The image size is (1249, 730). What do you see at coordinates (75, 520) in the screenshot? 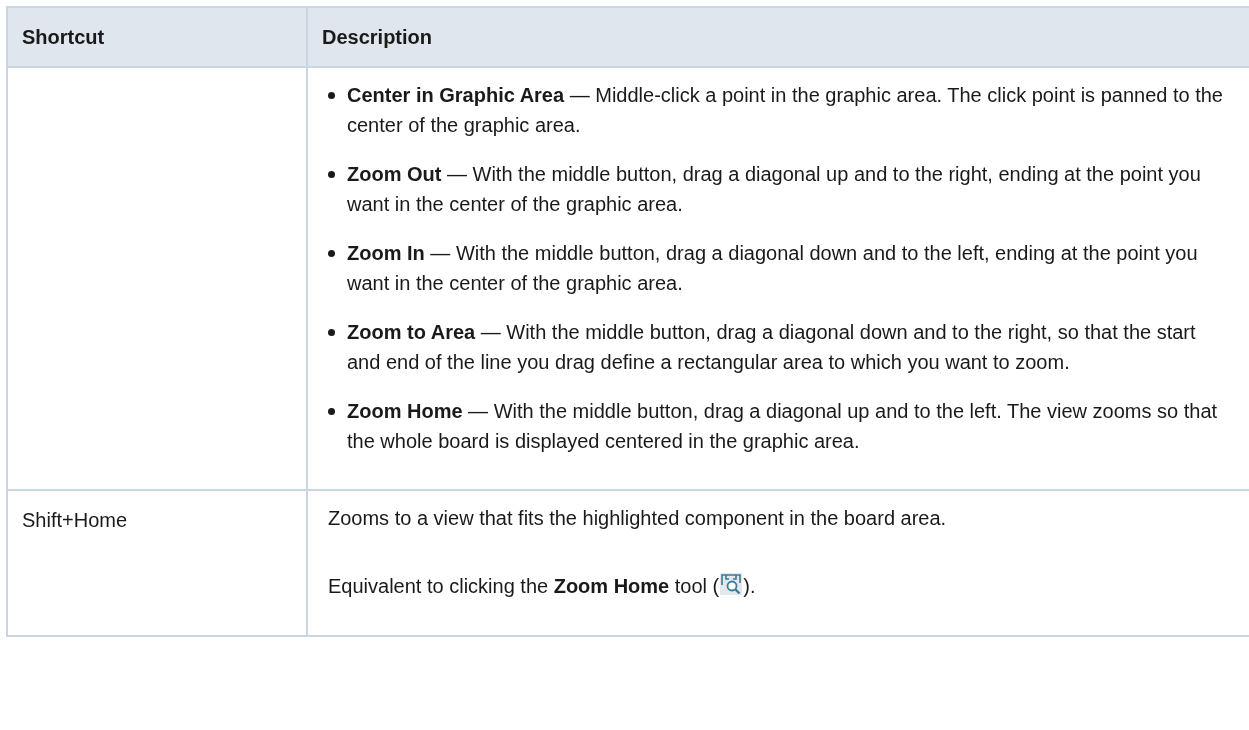
I see `shortcut-text: Shift+Home` at bounding box center [75, 520].